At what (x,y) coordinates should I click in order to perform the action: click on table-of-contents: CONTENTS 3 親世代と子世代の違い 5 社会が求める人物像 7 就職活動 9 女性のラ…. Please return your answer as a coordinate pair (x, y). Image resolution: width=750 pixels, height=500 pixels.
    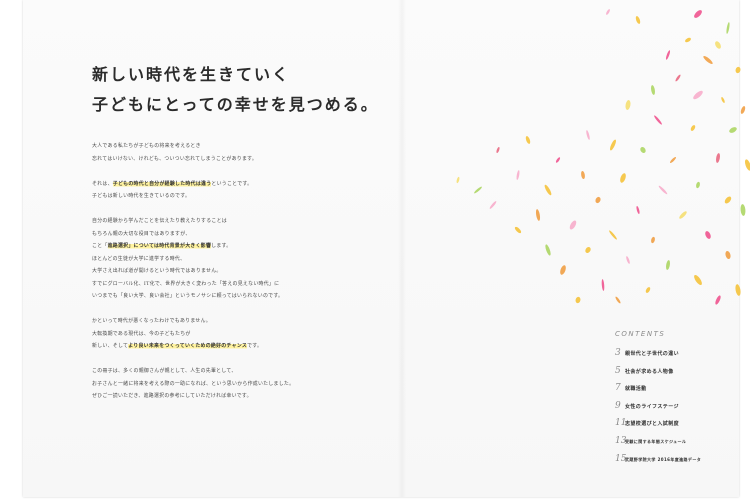
    Looking at the image, I should click on (682, 400).